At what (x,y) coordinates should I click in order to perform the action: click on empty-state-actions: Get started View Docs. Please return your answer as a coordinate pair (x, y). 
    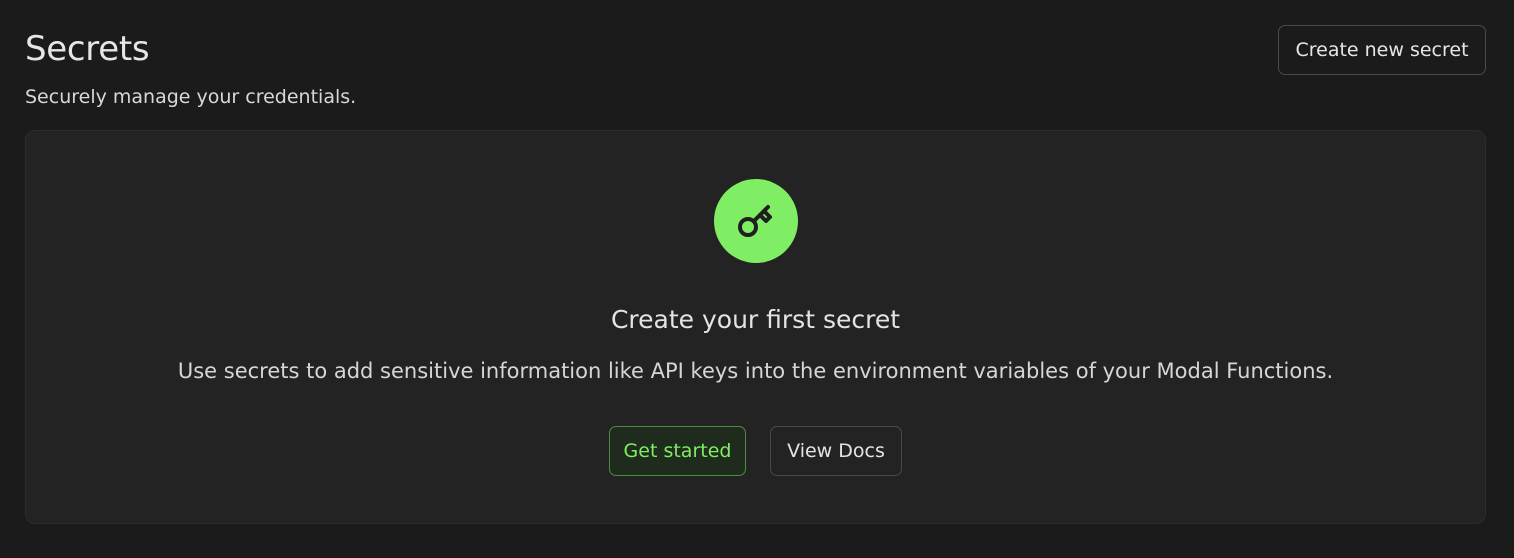
    Looking at the image, I should click on (755, 451).